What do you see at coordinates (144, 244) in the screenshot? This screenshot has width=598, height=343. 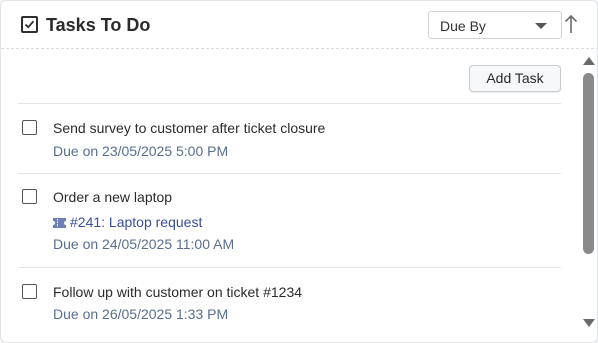 I see `task-due-date: Due on 24/05/2025 11:00 AM` at bounding box center [144, 244].